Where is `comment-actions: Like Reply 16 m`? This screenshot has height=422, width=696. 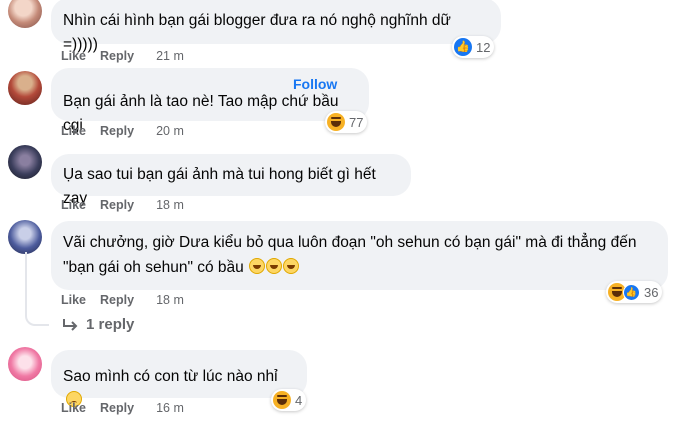
comment-actions: Like Reply 16 m is located at coordinates (122, 408).